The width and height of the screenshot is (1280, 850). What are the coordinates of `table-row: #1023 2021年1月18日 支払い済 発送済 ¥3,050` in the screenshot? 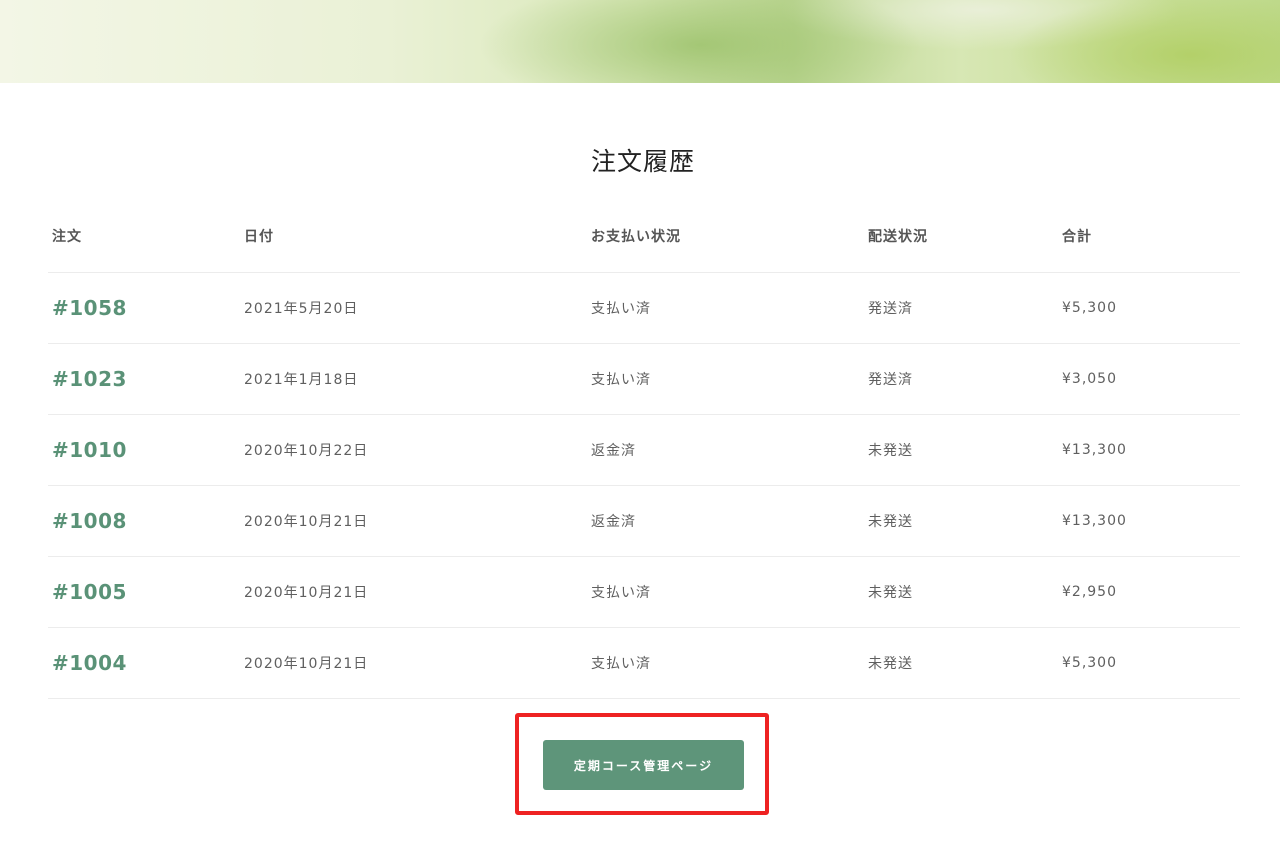 It's located at (644, 379).